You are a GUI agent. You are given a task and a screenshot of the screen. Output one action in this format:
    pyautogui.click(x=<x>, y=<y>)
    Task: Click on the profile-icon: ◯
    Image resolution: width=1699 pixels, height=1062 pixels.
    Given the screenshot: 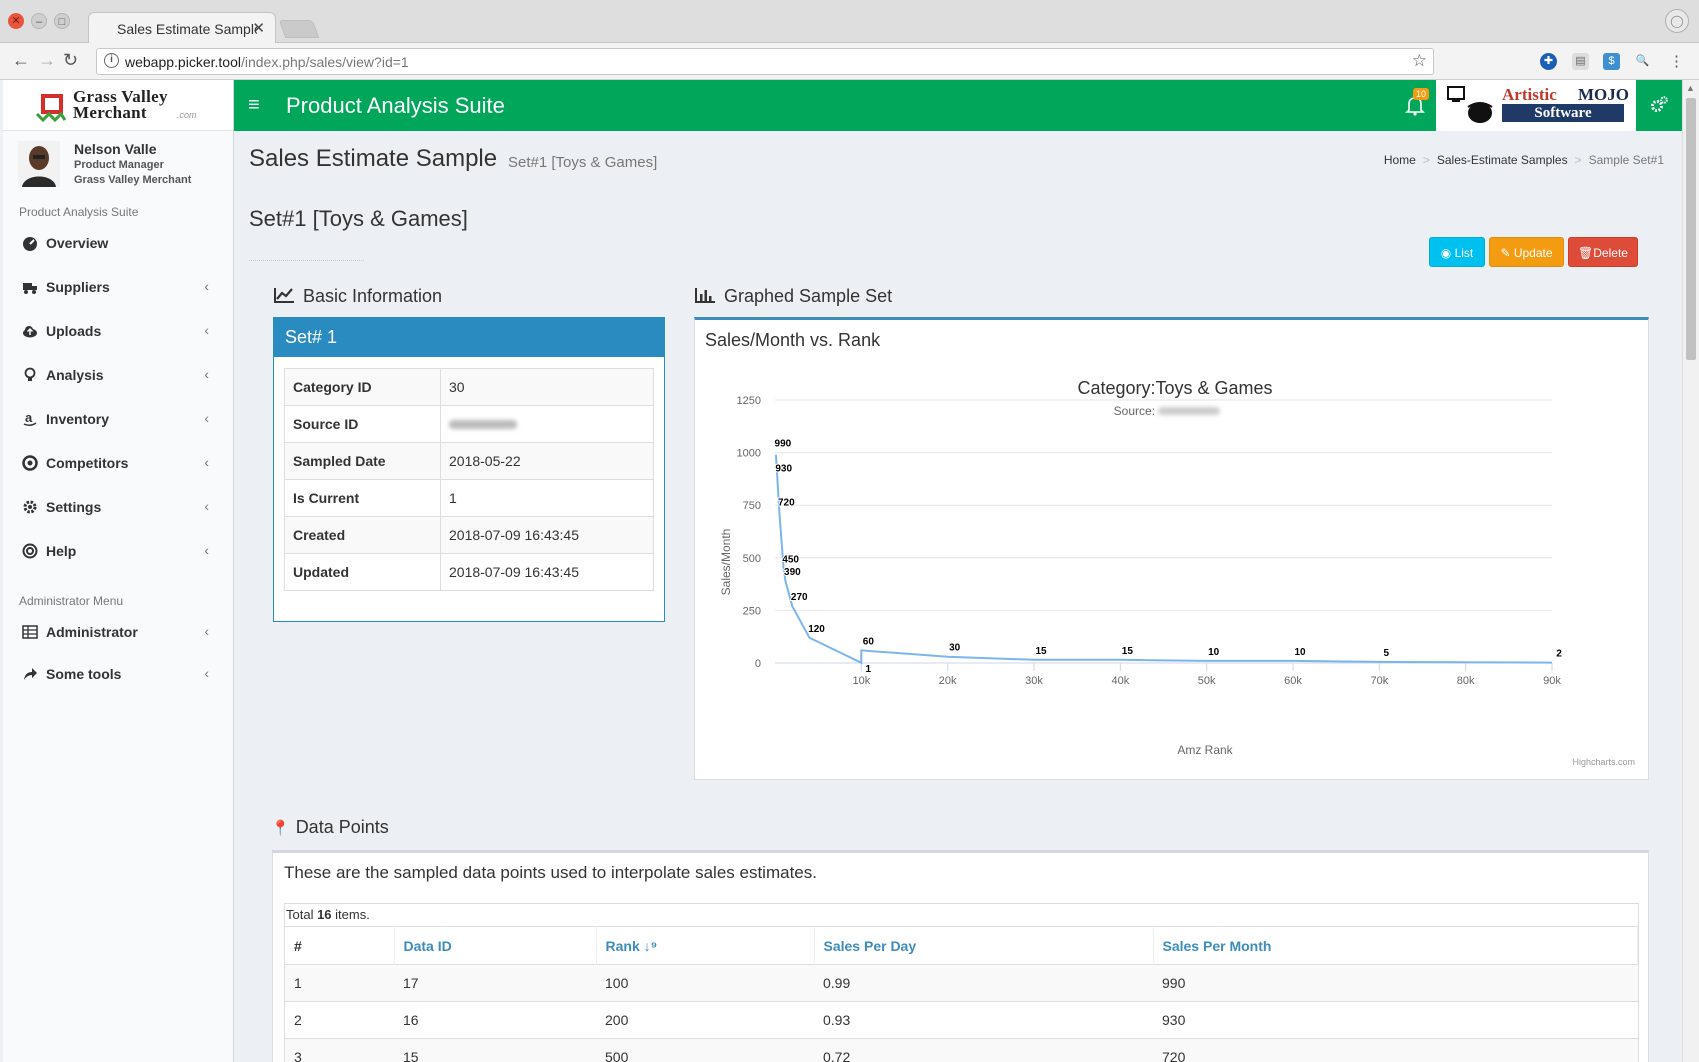 What is the action you would take?
    pyautogui.click(x=1677, y=21)
    